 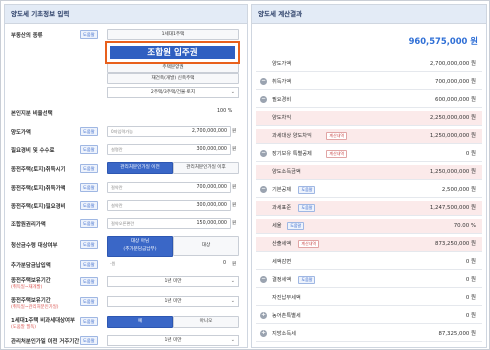 What do you see at coordinates (140, 246) in the screenshot?
I see `settlement-not-target-option: 대상 아님 (추가분담금납부)` at bounding box center [140, 246].